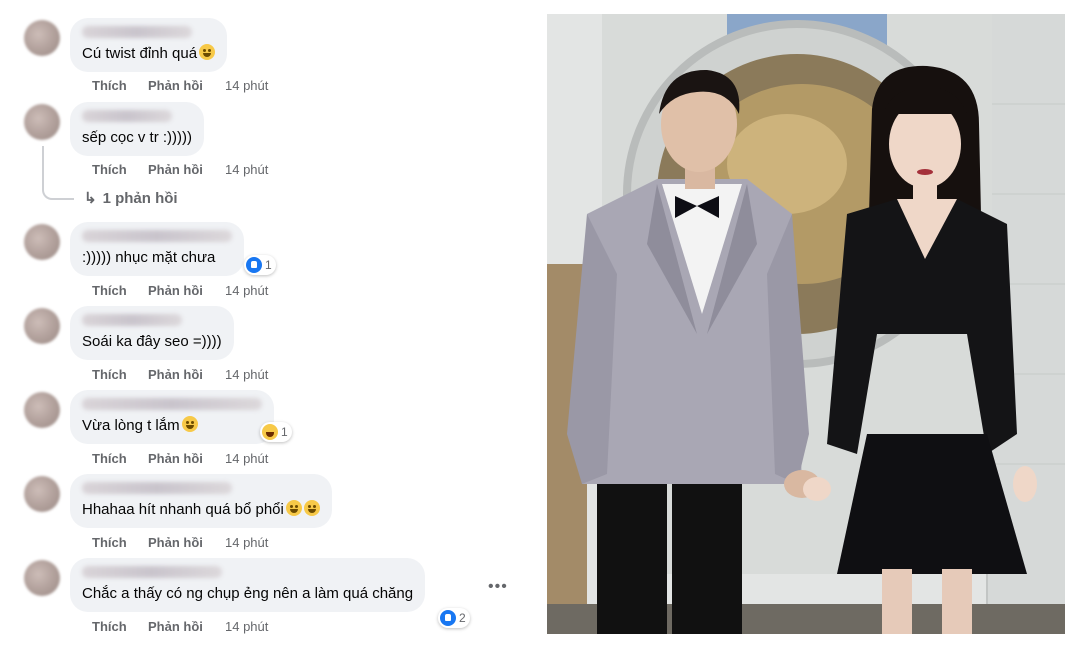 The width and height of the screenshot is (1080, 648). Describe the element at coordinates (149, 257) in the screenshot. I see `comment-text: :))))) nhục mặt chưa` at that location.